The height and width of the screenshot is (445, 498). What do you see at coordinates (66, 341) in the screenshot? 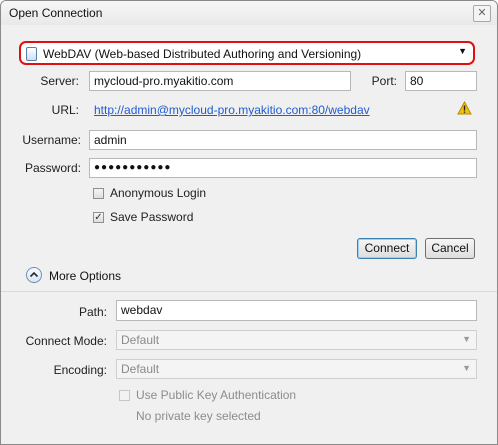
I see `connect-mode-label: Connect Mode:` at bounding box center [66, 341].